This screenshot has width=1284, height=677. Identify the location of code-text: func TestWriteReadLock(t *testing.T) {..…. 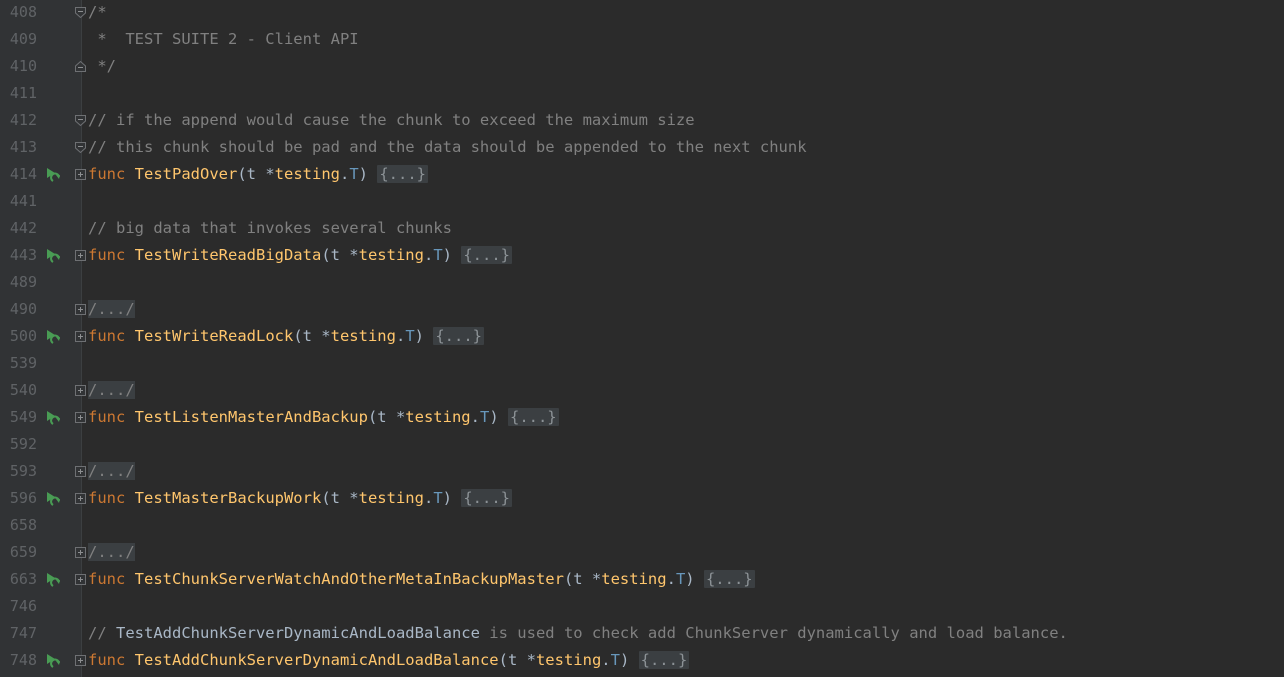
(286, 336).